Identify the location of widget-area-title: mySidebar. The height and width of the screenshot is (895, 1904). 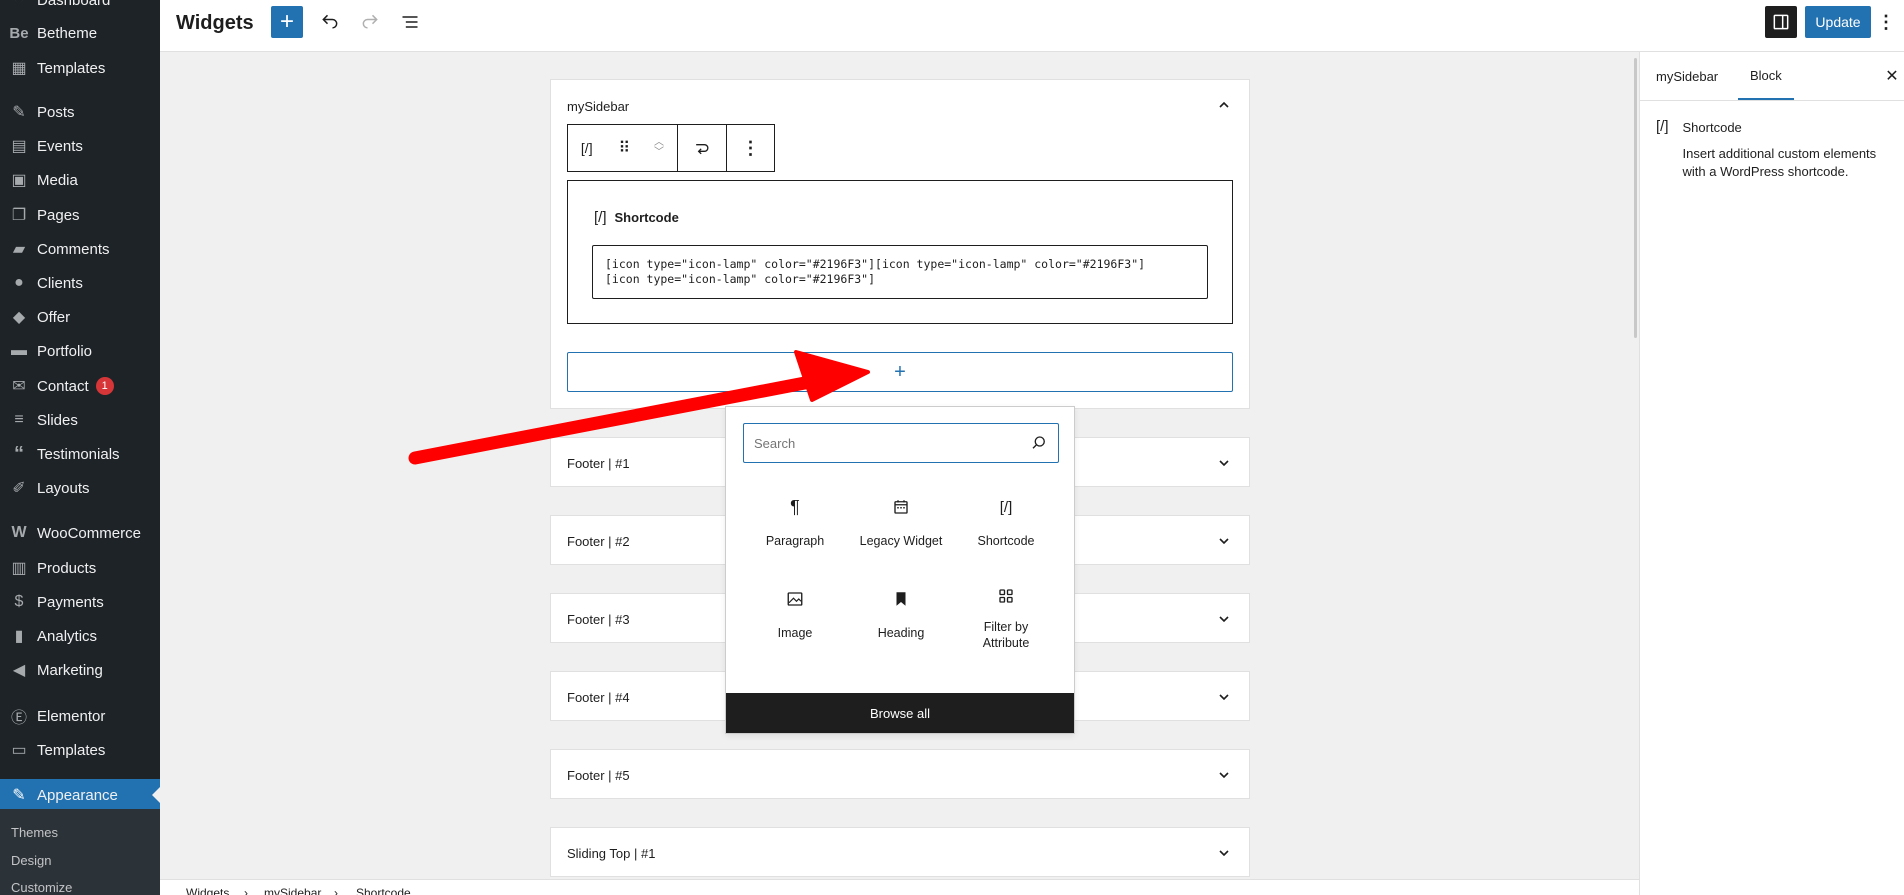
(598, 106).